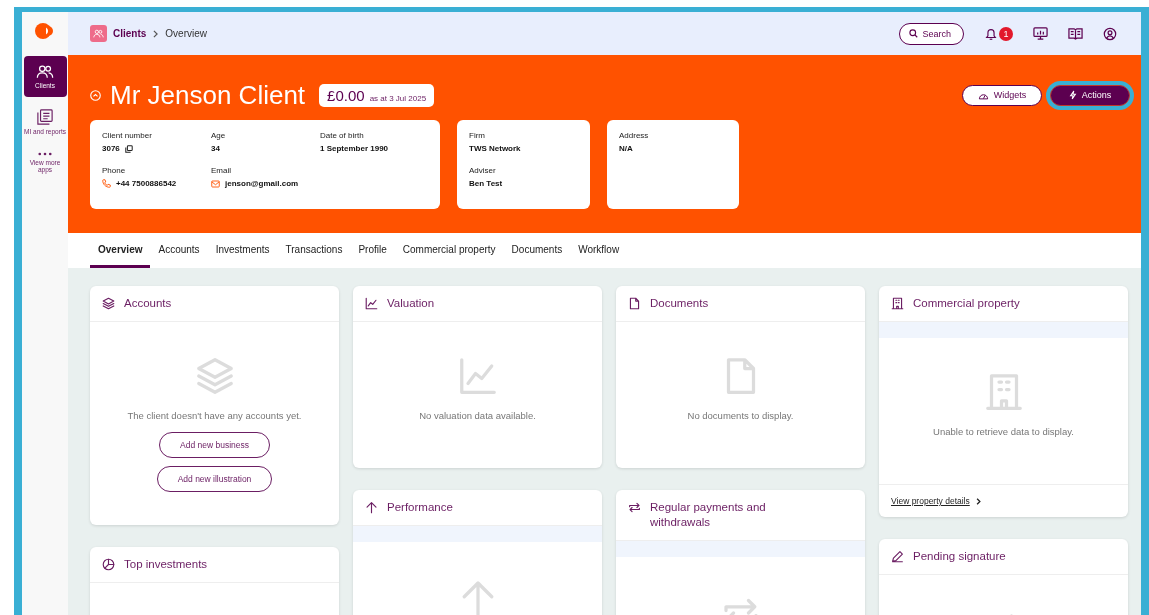 The image size is (1149, 615). Describe the element at coordinates (486, 183) in the screenshot. I see `field-value: Ben Test` at that location.